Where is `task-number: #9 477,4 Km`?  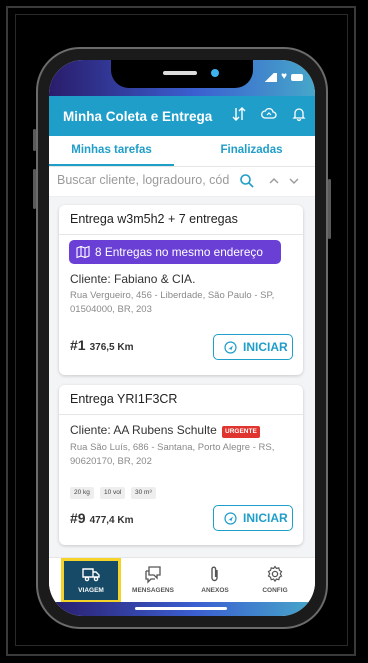 task-number: #9 477,4 Km is located at coordinates (102, 518).